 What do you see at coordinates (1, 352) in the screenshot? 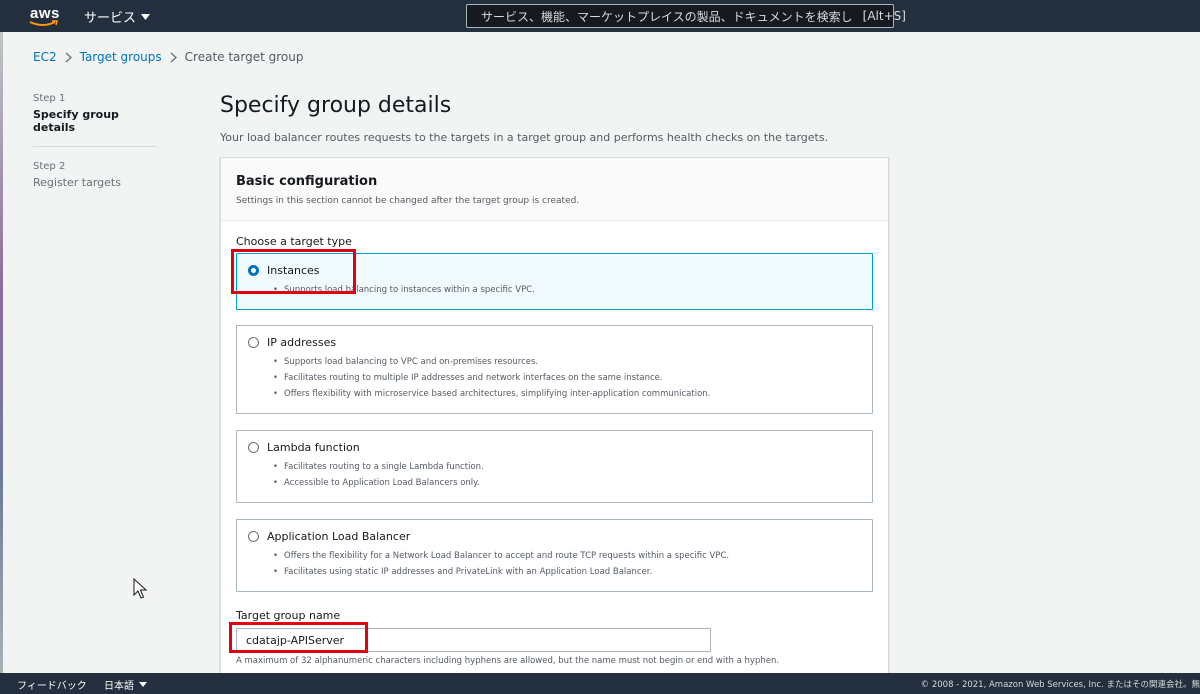
I see `window-edge` at bounding box center [1, 352].